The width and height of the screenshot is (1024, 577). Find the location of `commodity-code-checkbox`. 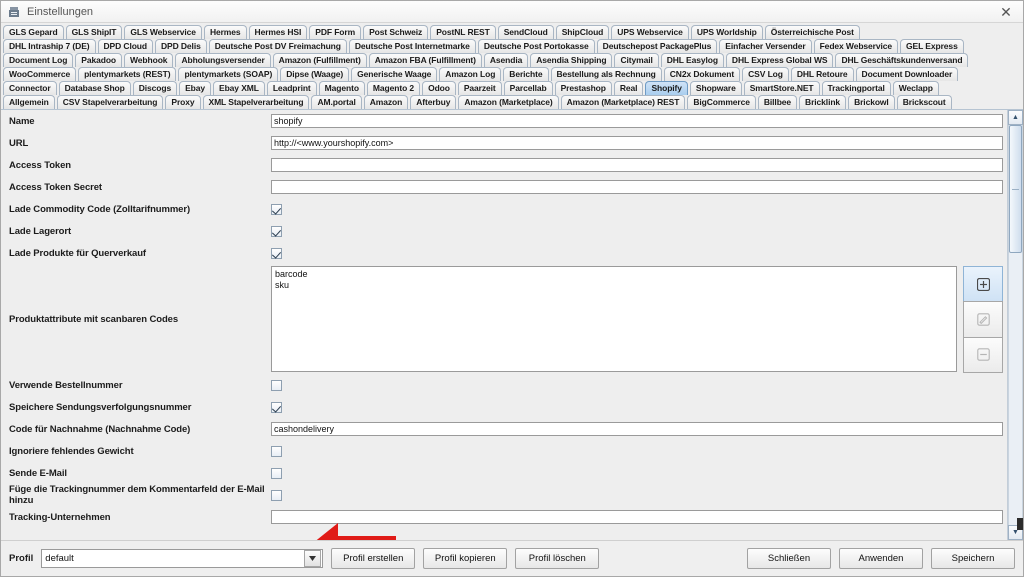

commodity-code-checkbox is located at coordinates (276, 209).